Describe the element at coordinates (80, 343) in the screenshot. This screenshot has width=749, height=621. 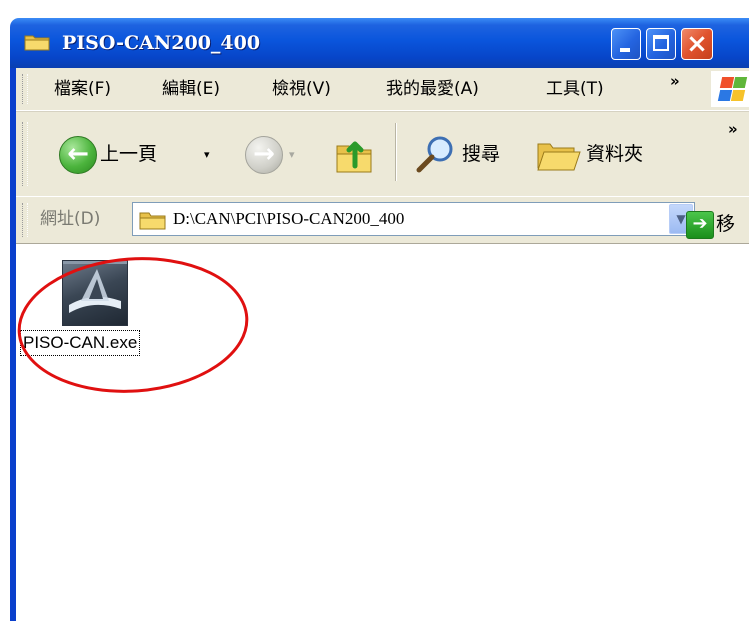
I see `file-name-label: PISO-CAN.exe` at that location.